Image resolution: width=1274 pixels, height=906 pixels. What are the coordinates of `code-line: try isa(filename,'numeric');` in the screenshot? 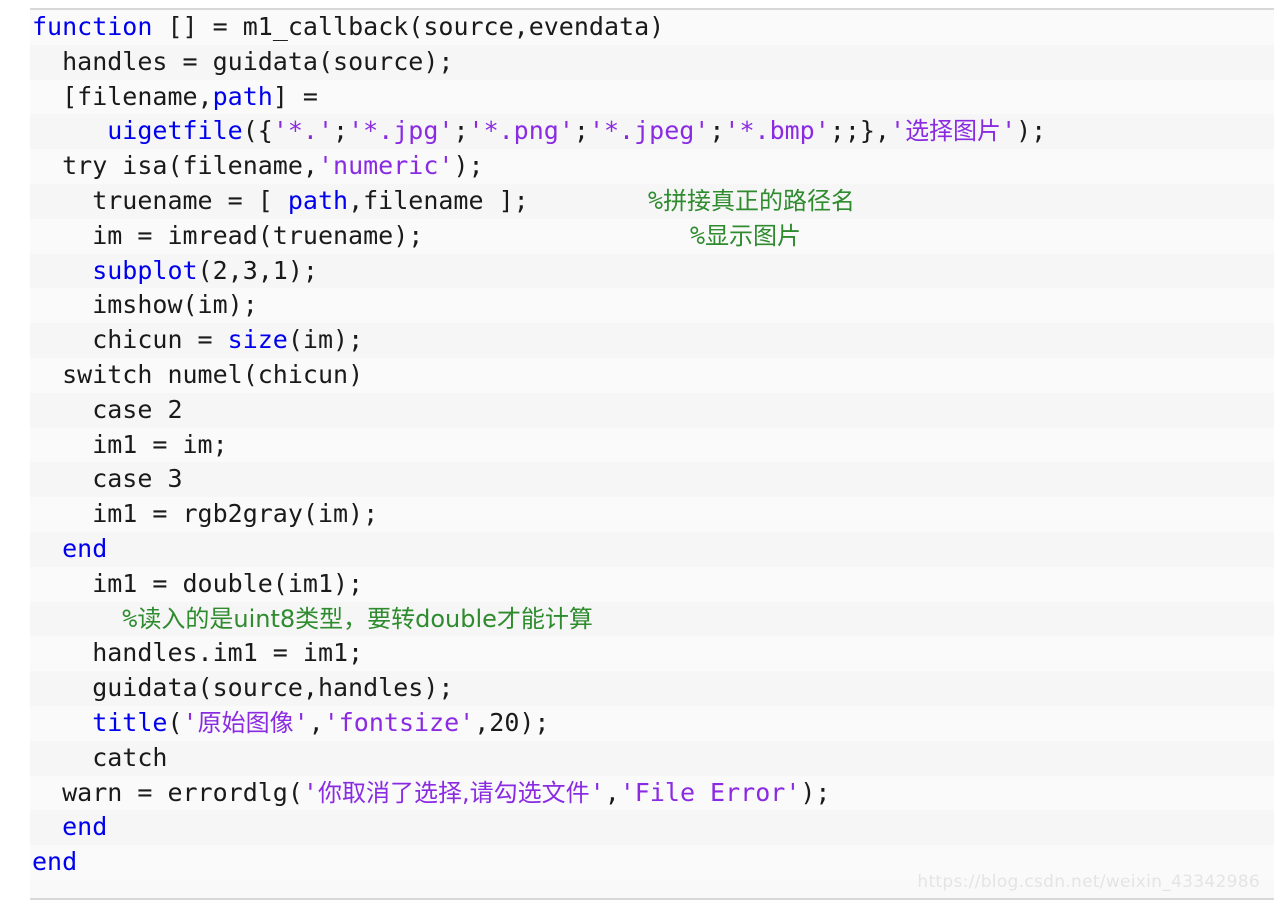 It's located at (652, 166).